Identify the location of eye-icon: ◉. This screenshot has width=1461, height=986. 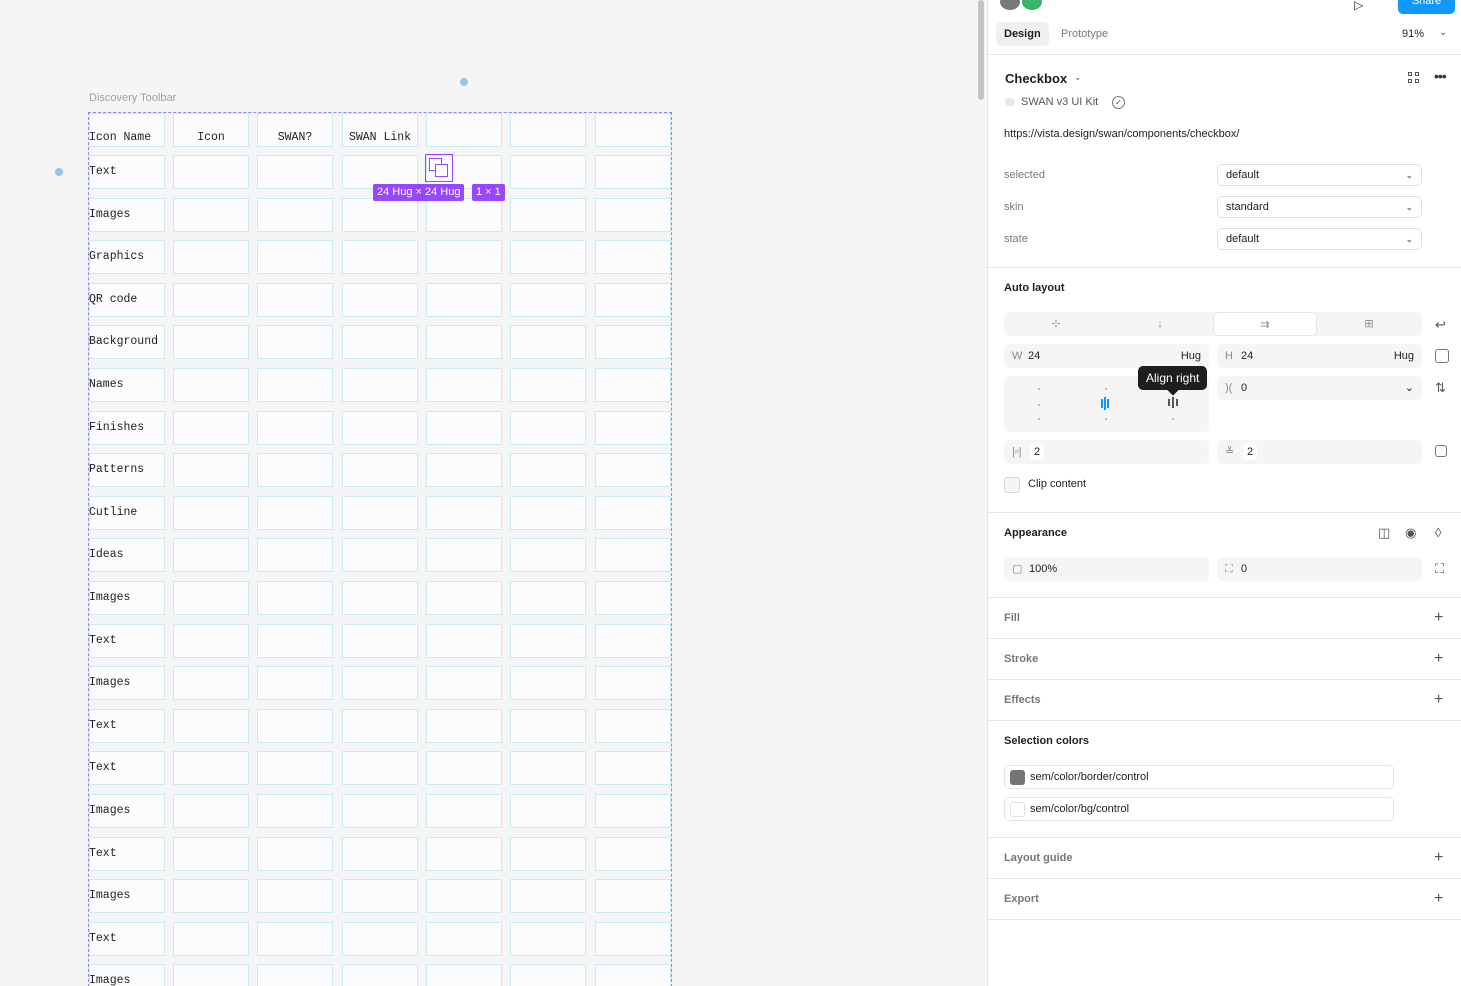
(1410, 532).